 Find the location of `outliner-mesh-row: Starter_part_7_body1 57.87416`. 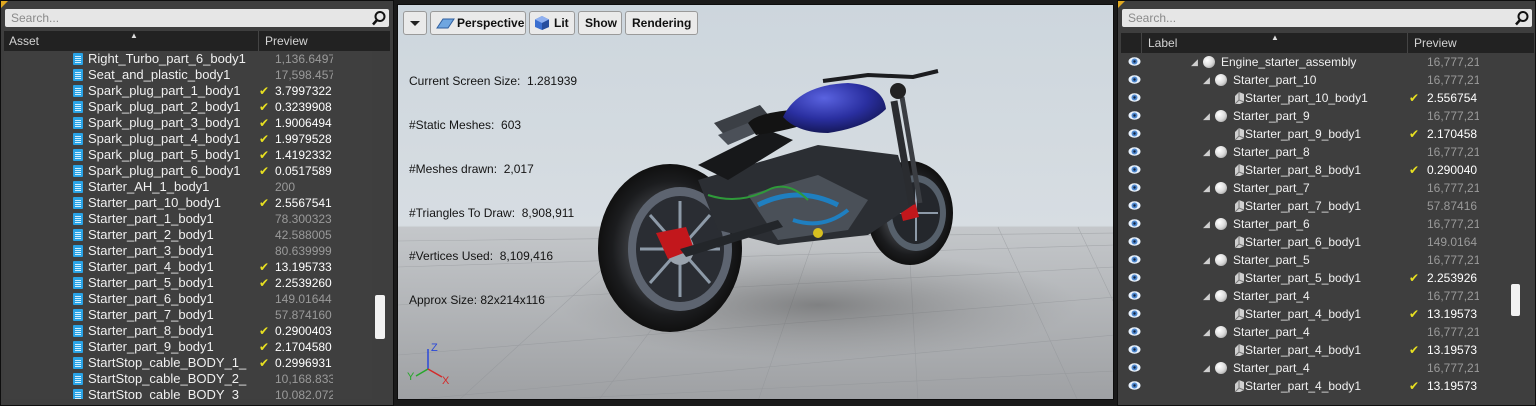

outliner-mesh-row: Starter_part_7_body1 57.87416 is located at coordinates (1316, 206).